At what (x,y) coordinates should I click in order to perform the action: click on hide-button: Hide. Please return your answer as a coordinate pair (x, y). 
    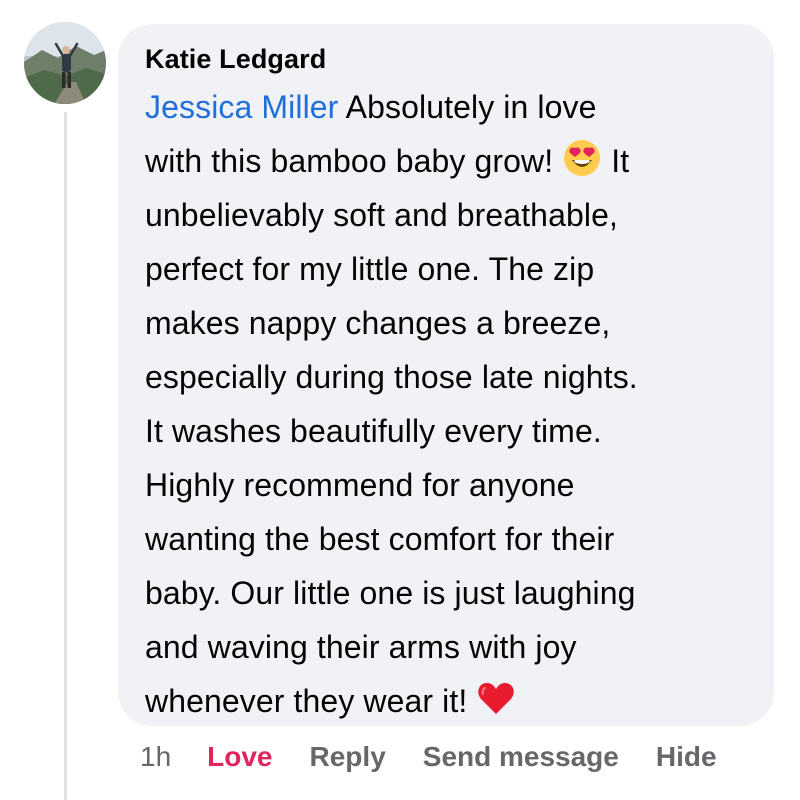
    Looking at the image, I should click on (686, 757).